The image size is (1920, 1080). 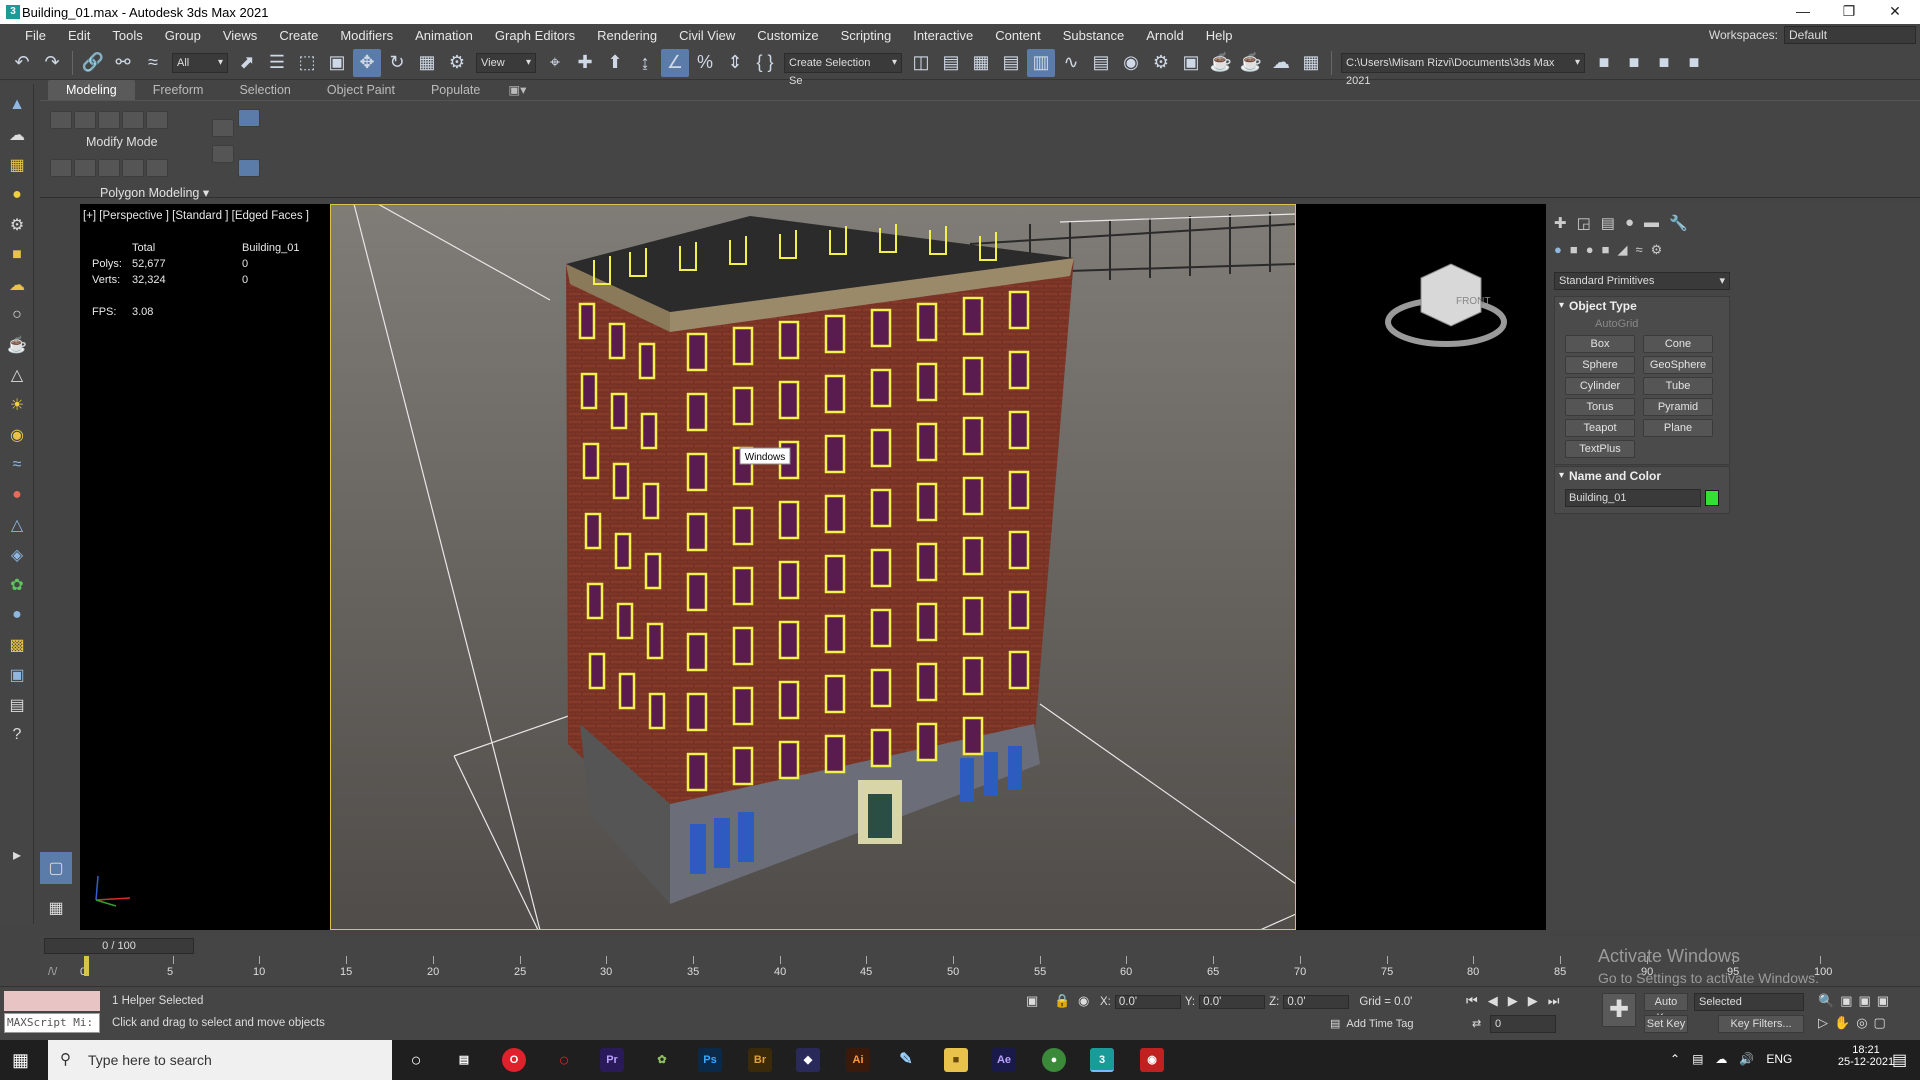 I want to click on particles-icon: ≈, so click(x=17, y=465).